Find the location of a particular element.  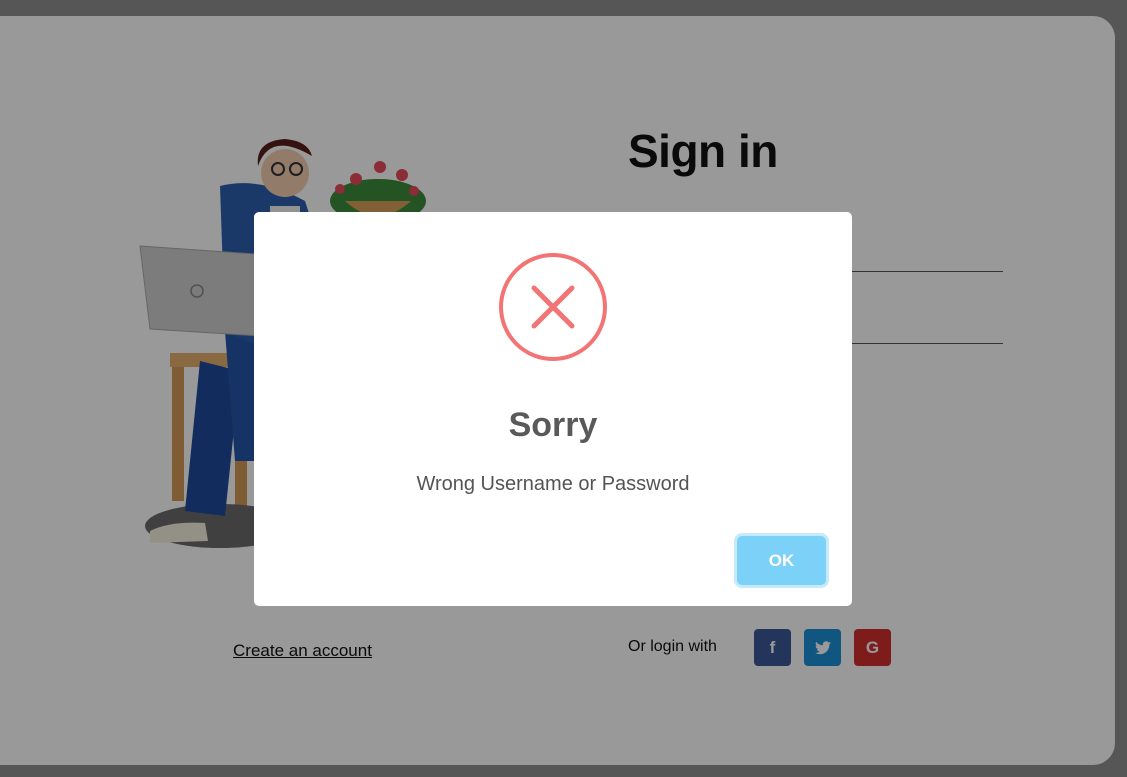

error-x-icon is located at coordinates (553, 307).